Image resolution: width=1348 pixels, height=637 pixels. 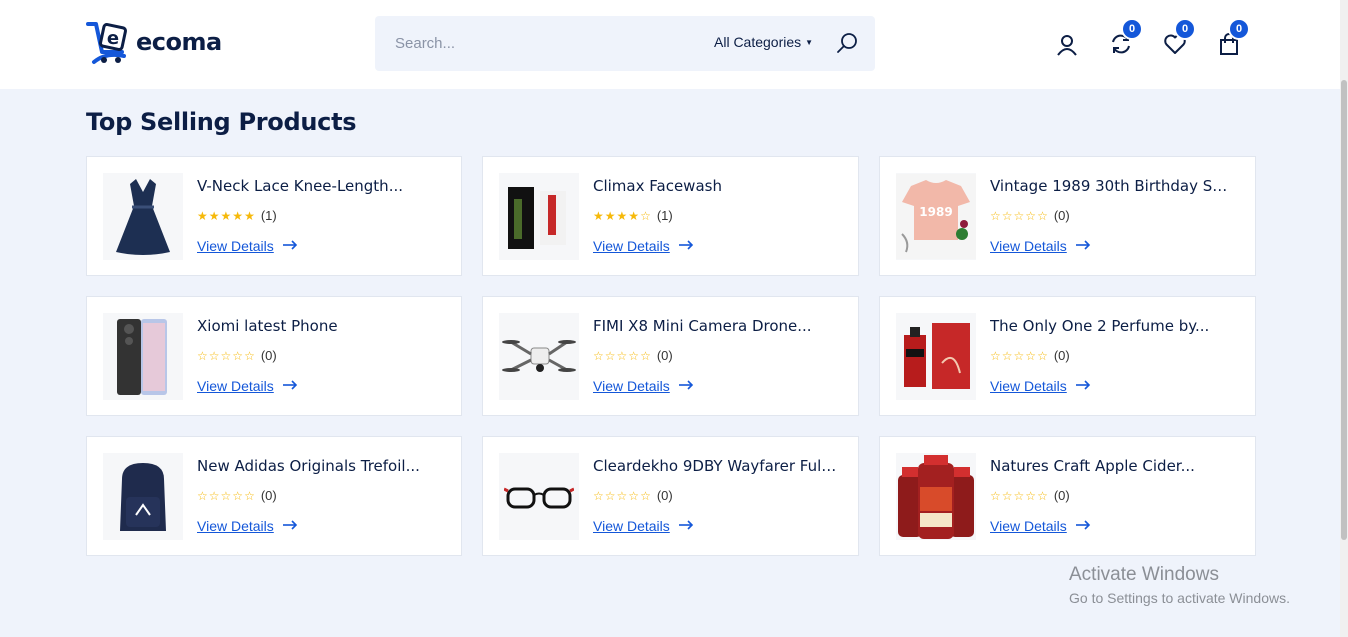 I want to click on product-card: Xiomi latest Phone ☆ ☆ ☆ ☆ ☆ (0) View Details, so click(x=274, y=356).